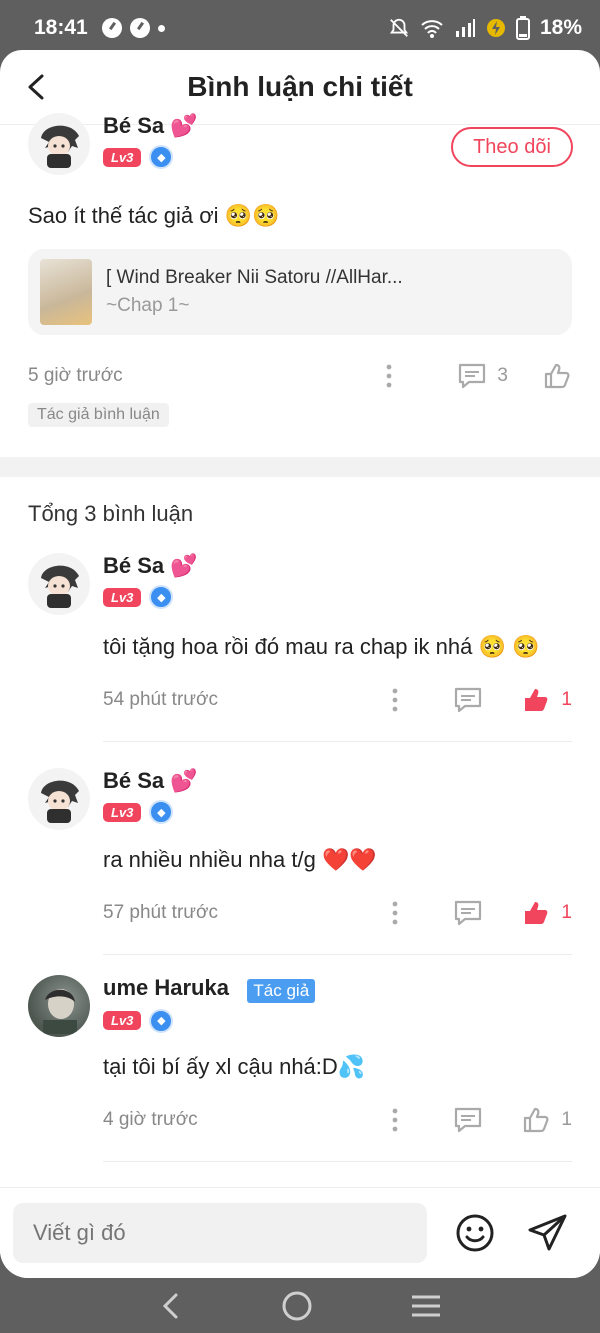  Describe the element at coordinates (495, 28) in the screenshot. I see `battery-saver-icon` at that location.